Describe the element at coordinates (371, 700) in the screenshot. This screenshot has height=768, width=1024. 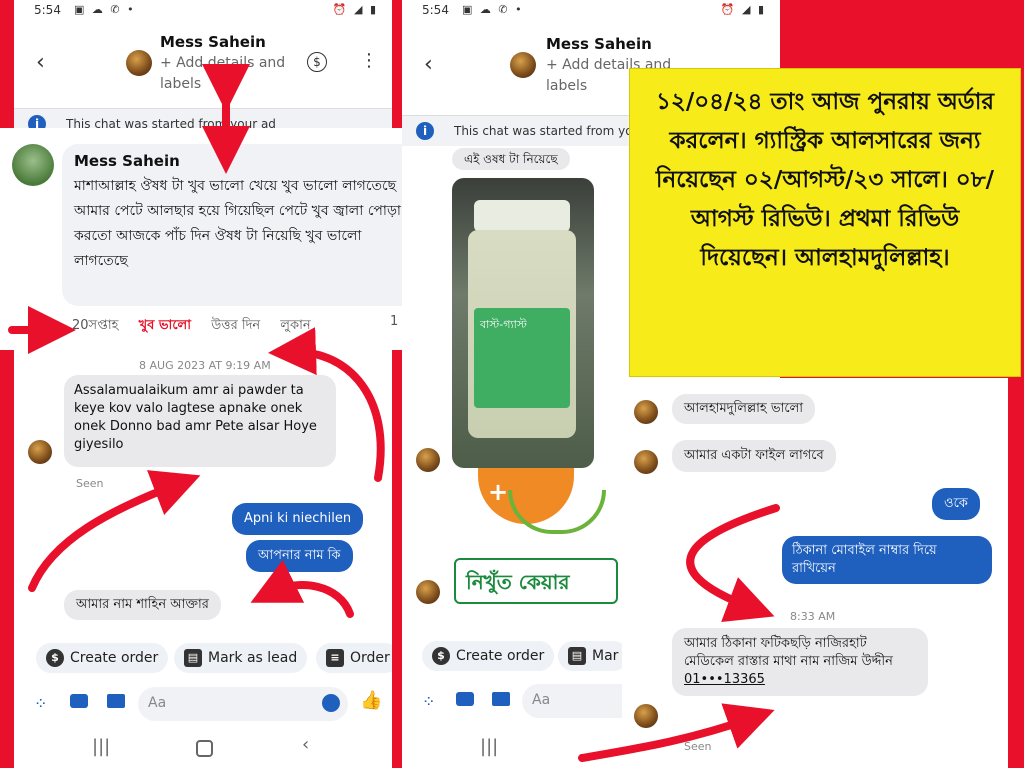
I see `thumbs-up-icon: 👍` at that location.